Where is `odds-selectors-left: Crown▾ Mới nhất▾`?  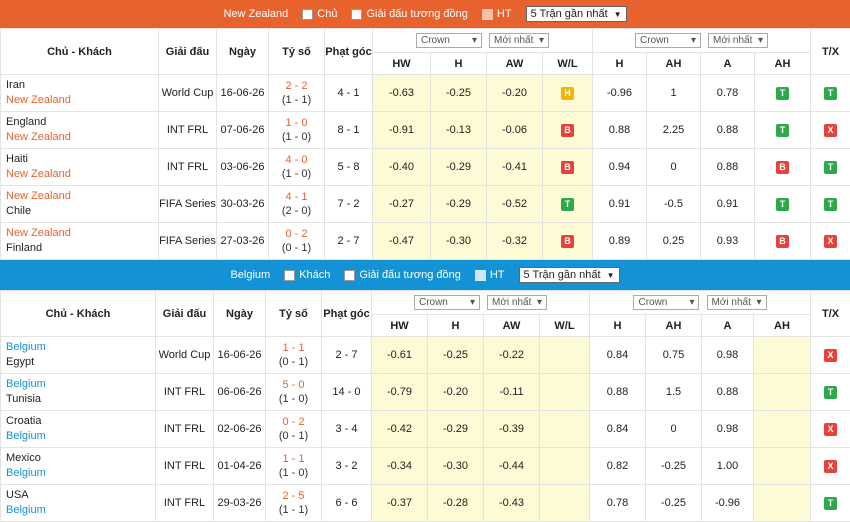
odds-selectors-left: Crown▾ Mới nhất▾ is located at coordinates (481, 303).